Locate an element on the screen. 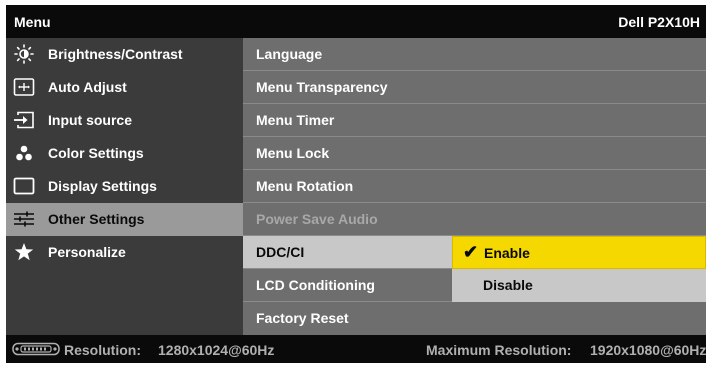  title-bar: Menu Dell P2X10H is located at coordinates (356, 21).